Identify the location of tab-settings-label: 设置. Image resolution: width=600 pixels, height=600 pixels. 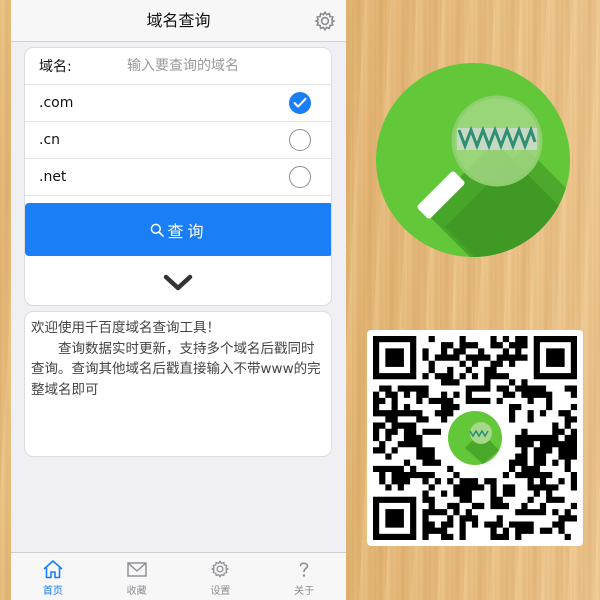
(220, 591).